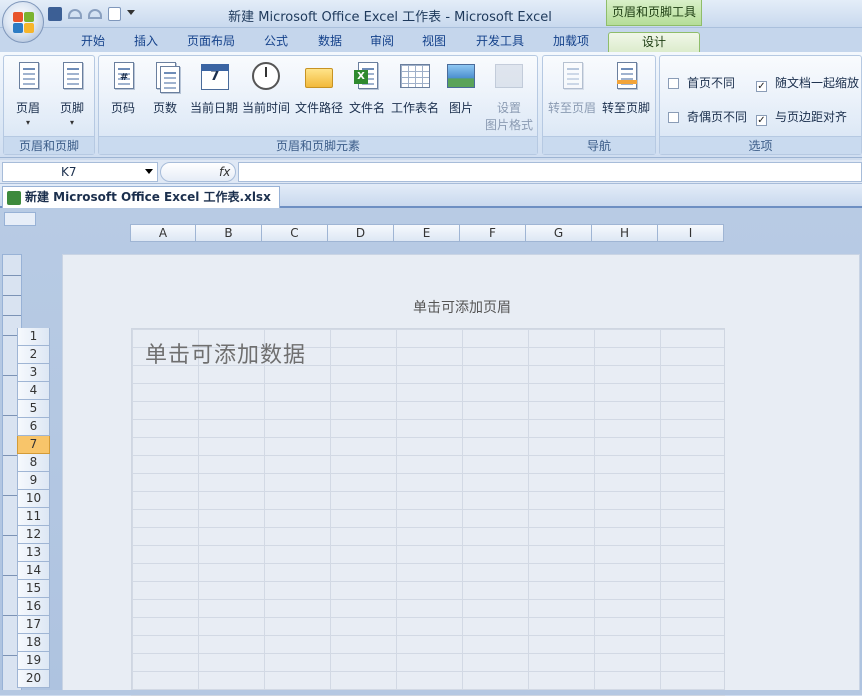 The image size is (862, 696). What do you see at coordinates (33, 445) in the screenshot?
I see `row-header-selected: 7` at bounding box center [33, 445].